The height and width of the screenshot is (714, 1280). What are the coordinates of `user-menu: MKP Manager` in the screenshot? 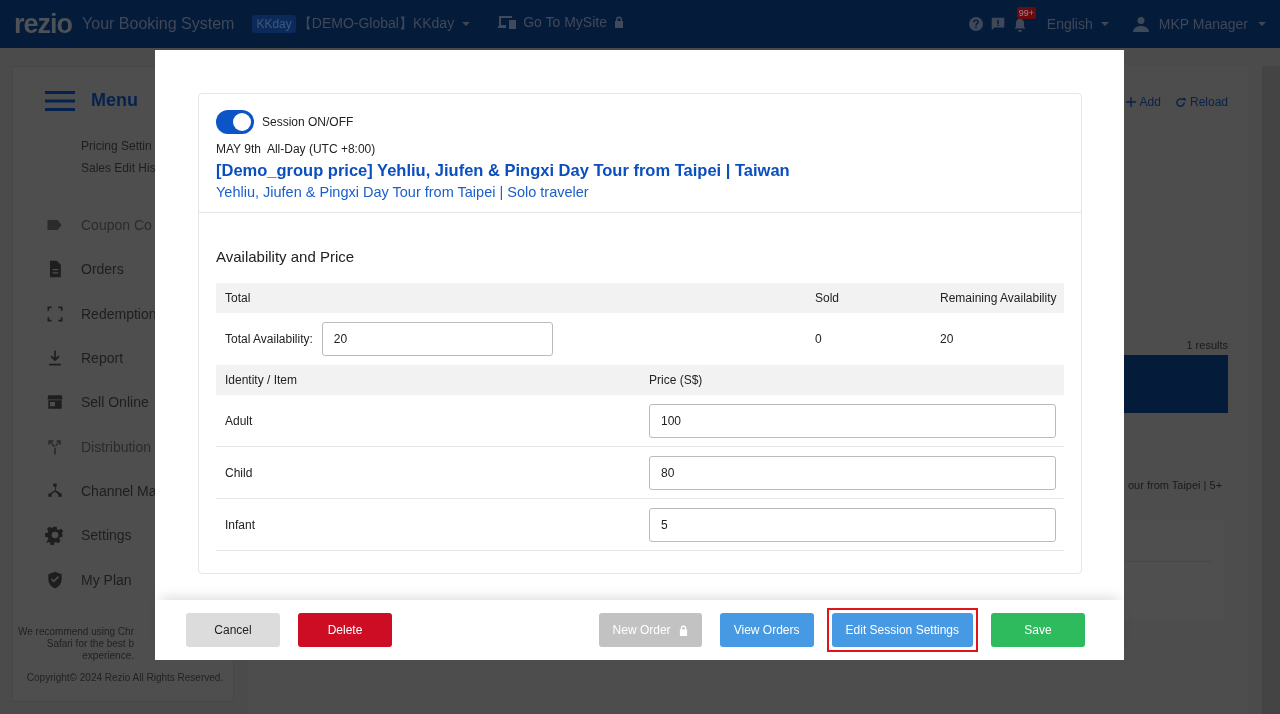 It's located at (1199, 24).